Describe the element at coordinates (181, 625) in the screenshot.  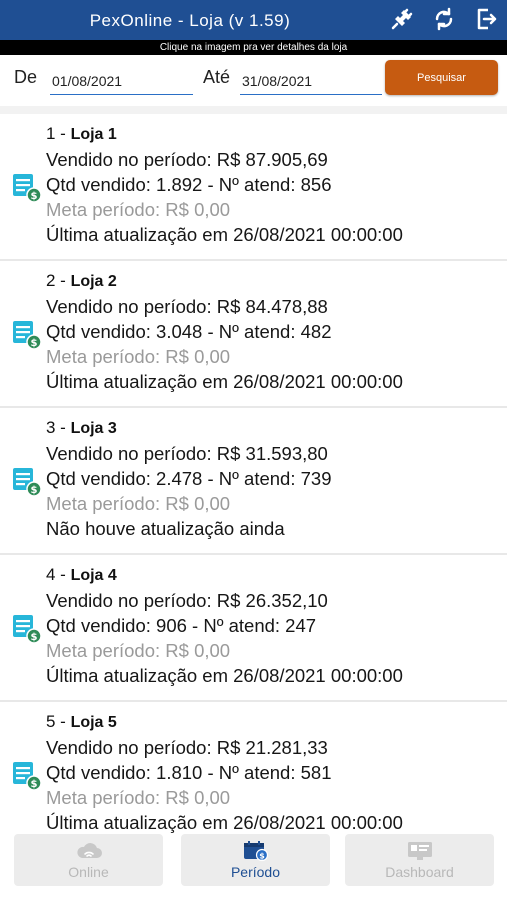
I see `qty-sold: Qtd vendido: 906 - Nº atend: 247` at that location.